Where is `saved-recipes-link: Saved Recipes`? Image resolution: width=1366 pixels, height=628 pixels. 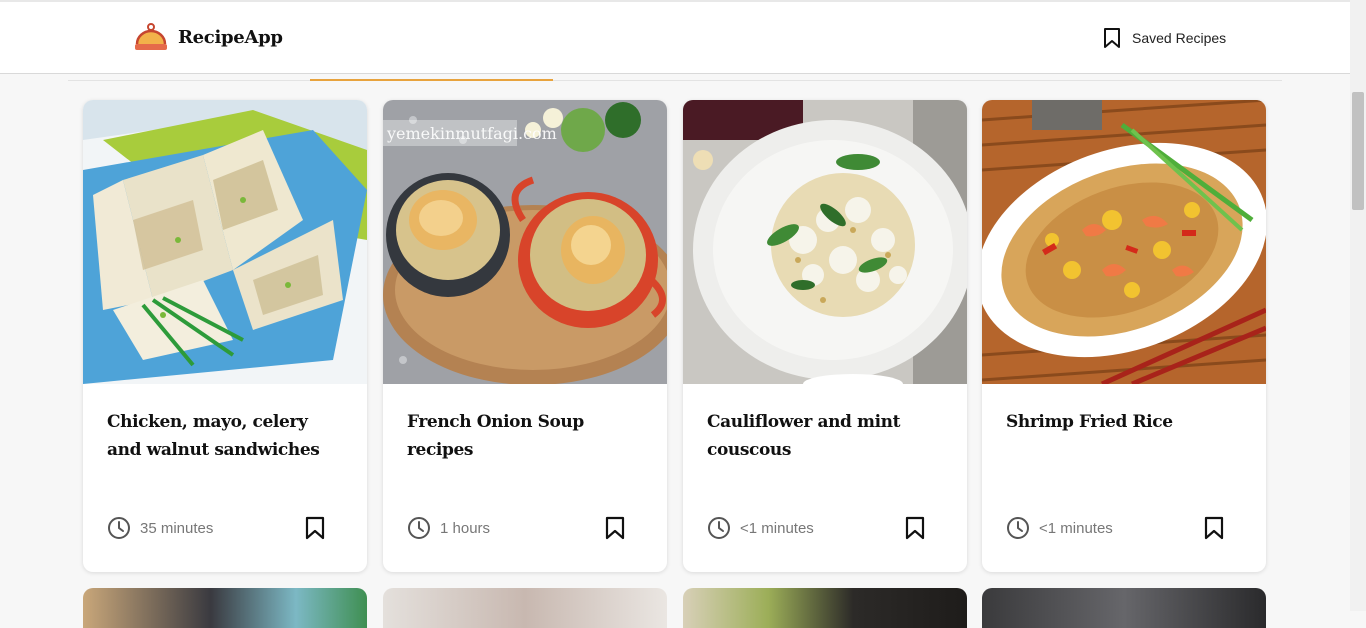
saved-recipes-link: Saved Recipes is located at coordinates (1164, 38).